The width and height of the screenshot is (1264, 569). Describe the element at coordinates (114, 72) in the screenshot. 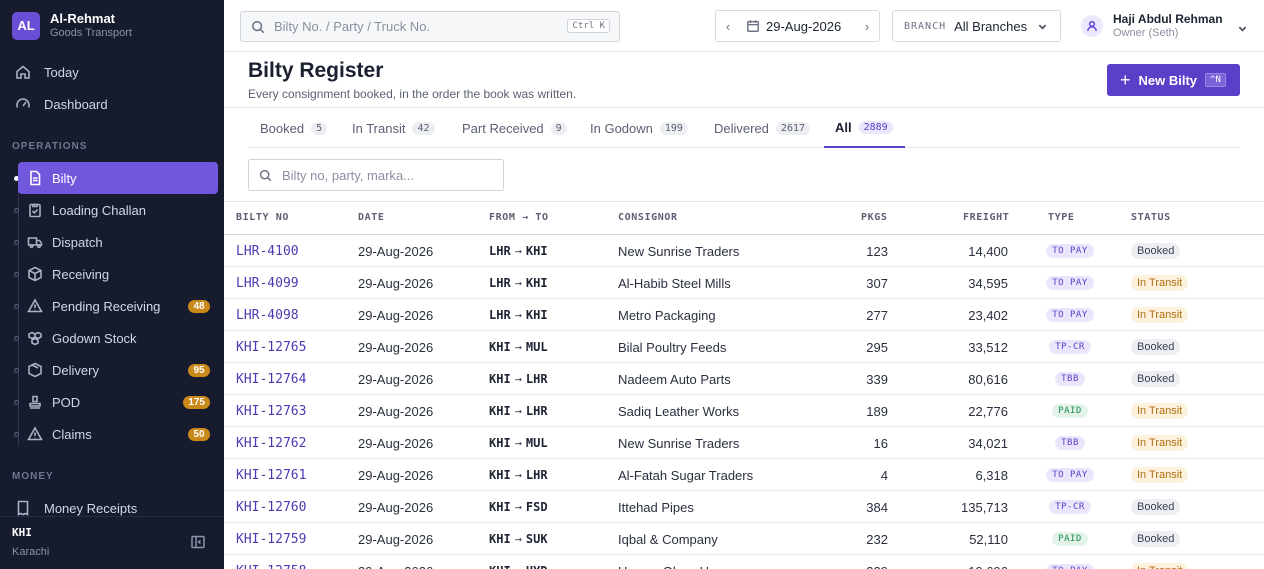

I see `nav-item-today: Today` at that location.